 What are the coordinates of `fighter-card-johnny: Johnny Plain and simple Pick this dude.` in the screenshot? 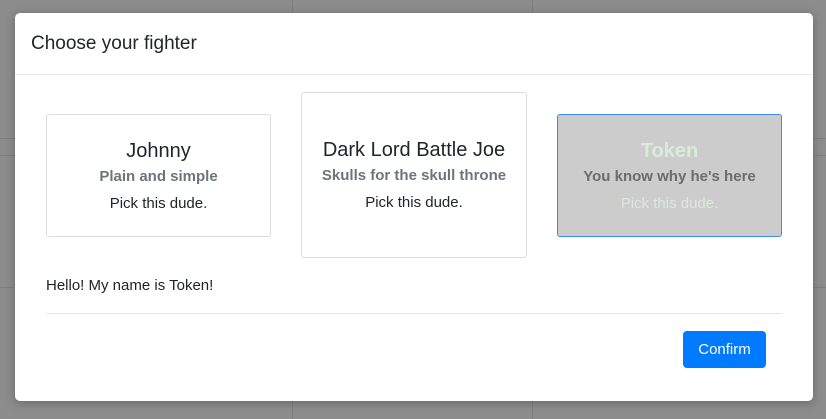 It's located at (158, 175).